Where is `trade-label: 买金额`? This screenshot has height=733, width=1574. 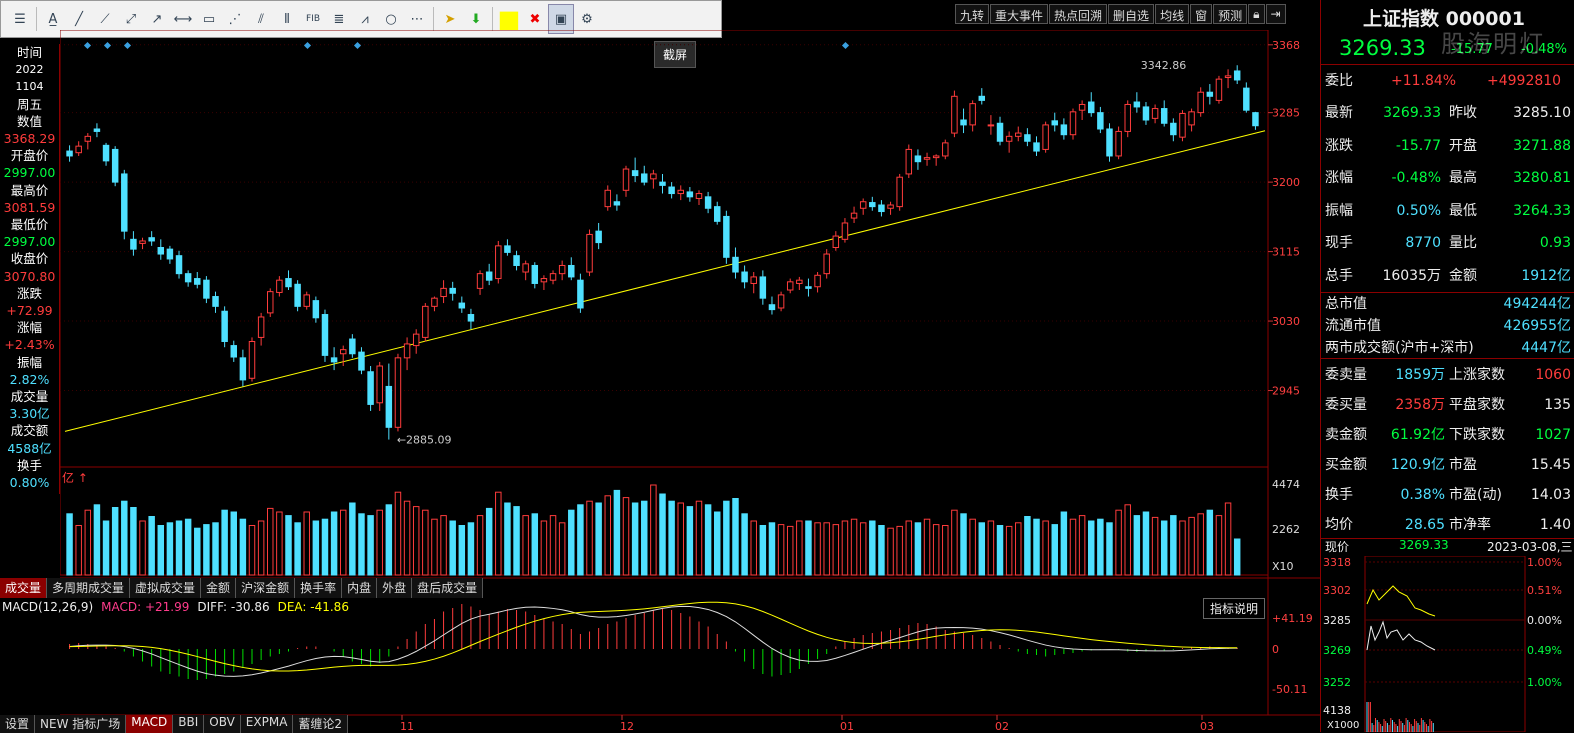
trade-label: 买金额 is located at coordinates (1346, 465).